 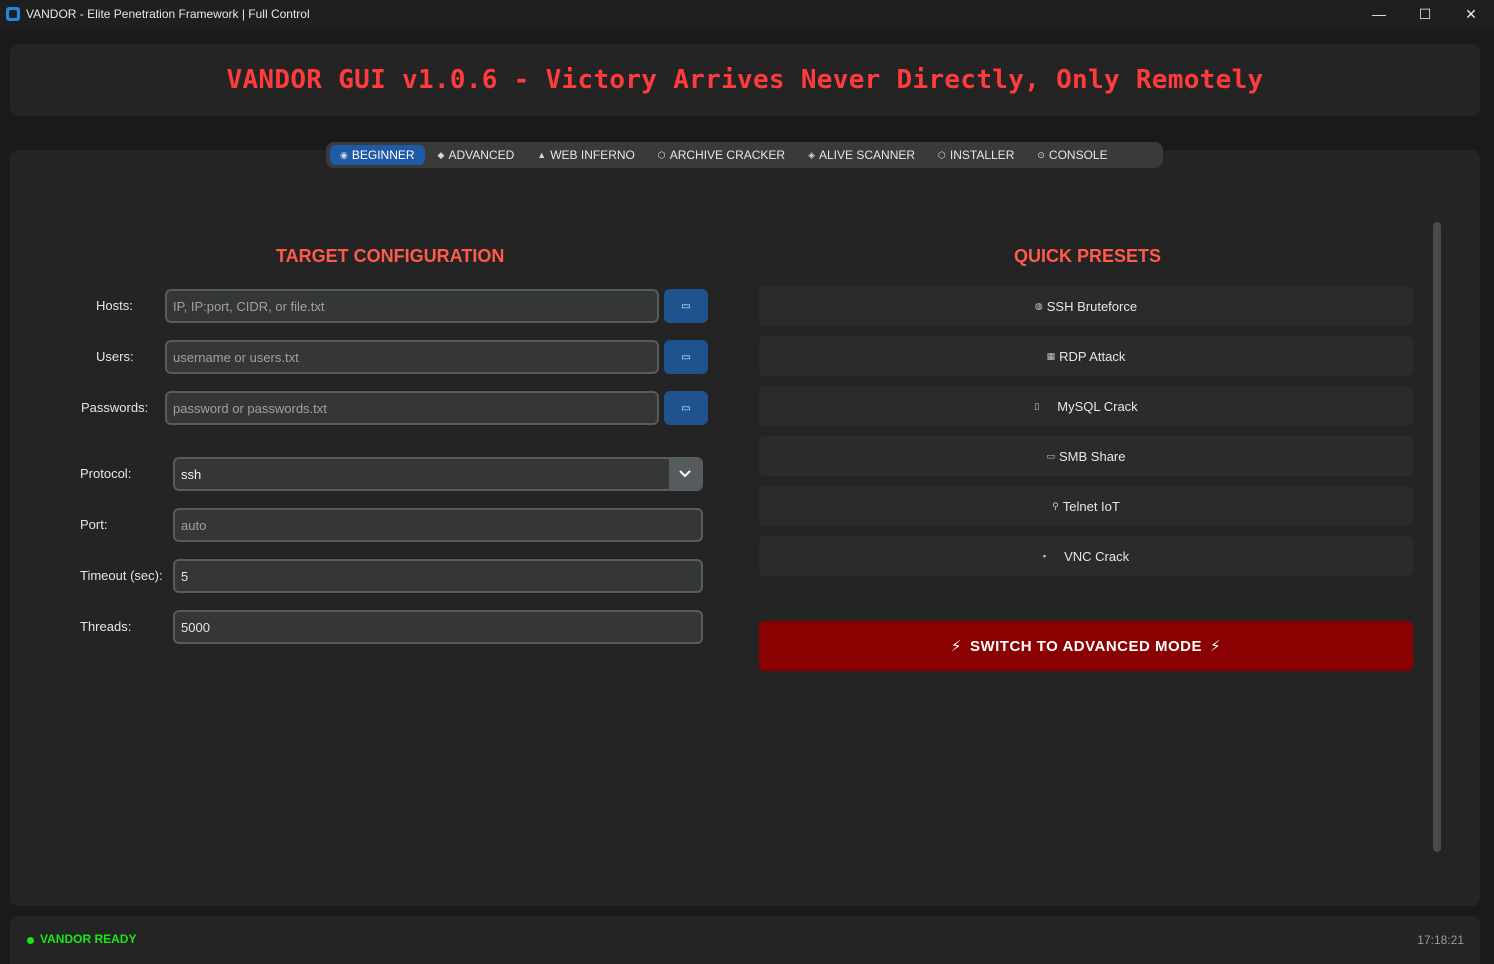 I want to click on users-input, so click(x=412, y=357).